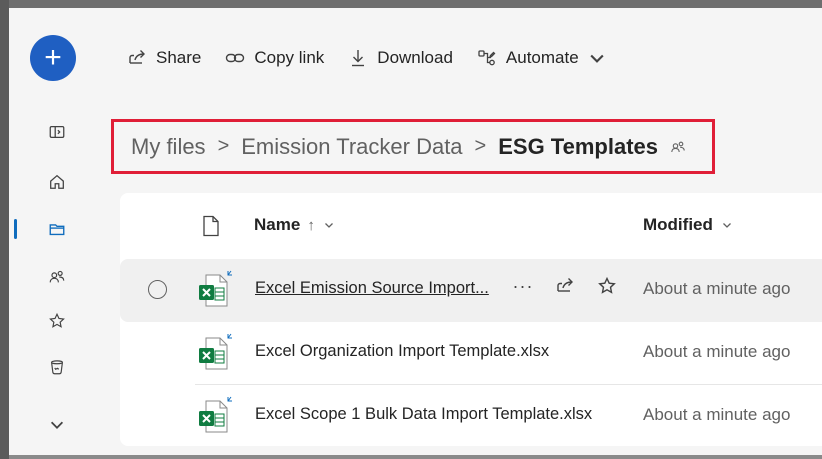 This screenshot has width=822, height=459. I want to click on star-icon, so click(607, 286).